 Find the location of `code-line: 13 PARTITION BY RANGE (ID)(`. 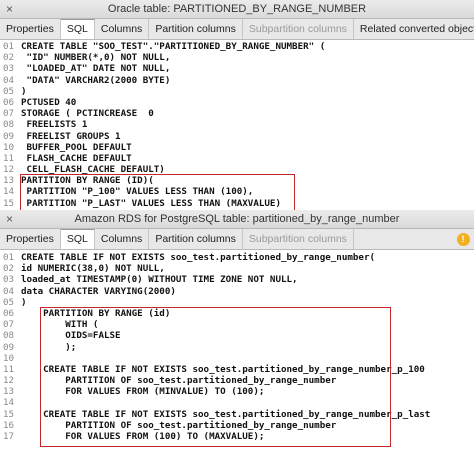

code-line: 13 PARTITION BY RANGE (ID)( is located at coordinates (237, 180).